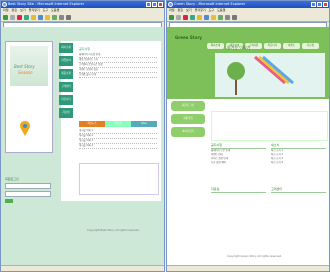 This screenshot has height=272, width=330. I want to click on login-title: 회원로그인, so click(12, 179).